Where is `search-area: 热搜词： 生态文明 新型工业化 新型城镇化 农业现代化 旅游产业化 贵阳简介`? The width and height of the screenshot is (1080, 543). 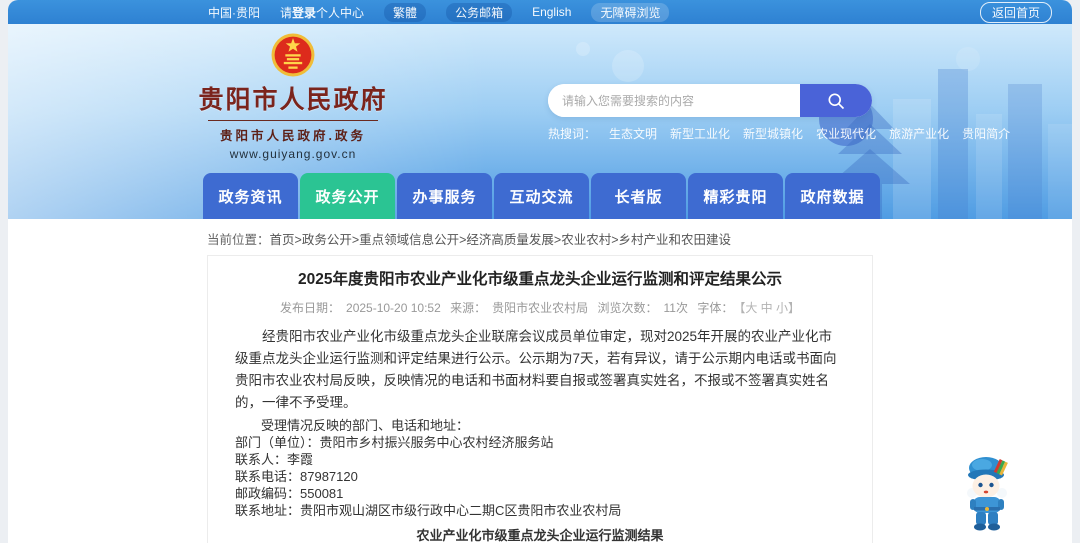
search-area: 热搜词： 生态文明 新型工业化 新型城镇化 农业现代化 旅游产业化 贵阳简介 is located at coordinates (779, 113).